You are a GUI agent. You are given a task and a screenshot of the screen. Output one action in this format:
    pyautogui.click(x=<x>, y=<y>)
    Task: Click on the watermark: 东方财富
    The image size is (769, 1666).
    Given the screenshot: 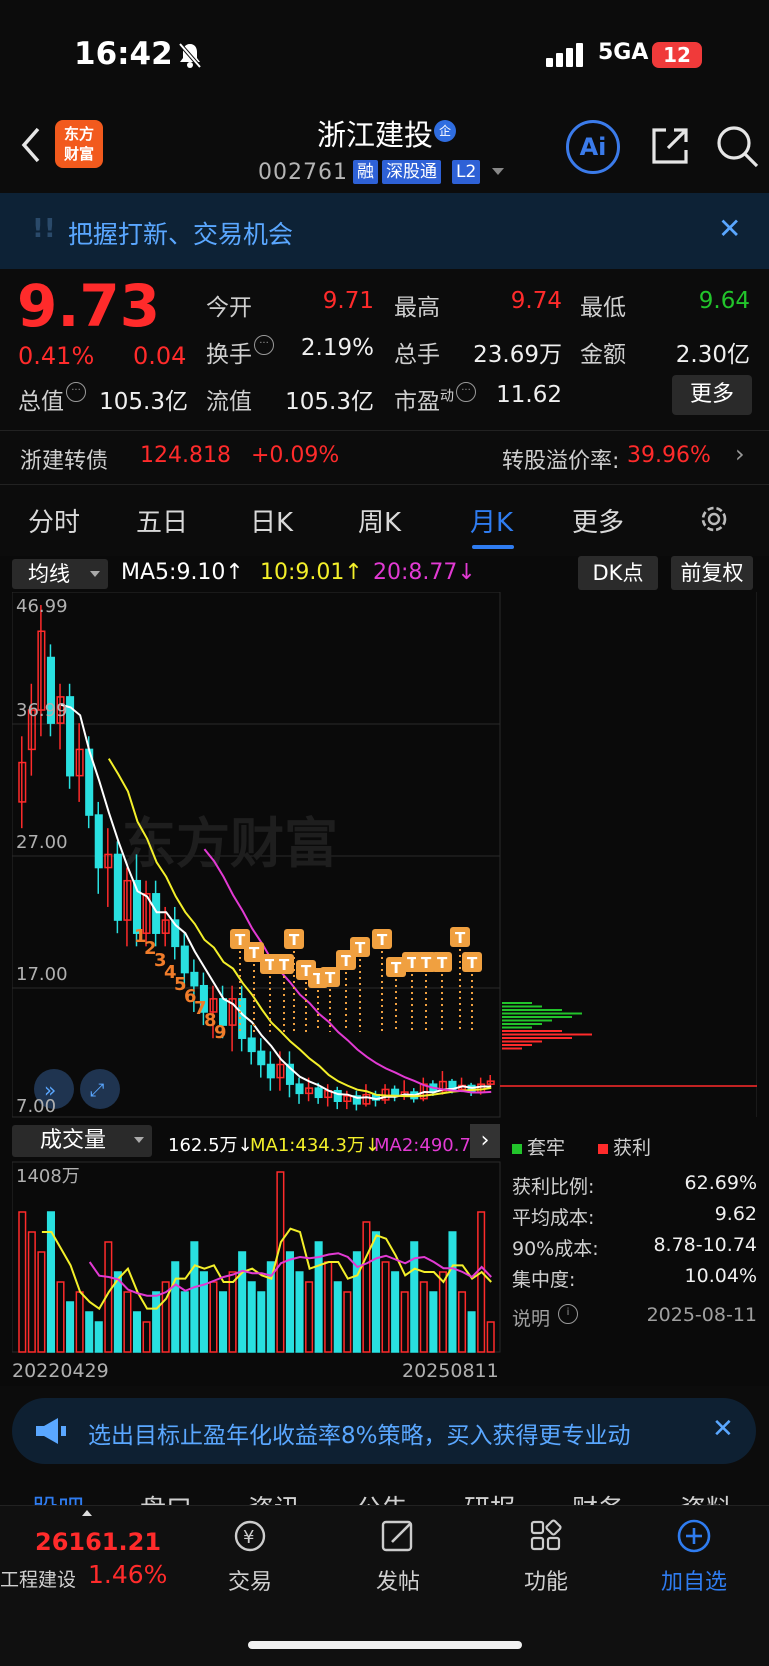 What is the action you would take?
    pyautogui.click(x=230, y=843)
    